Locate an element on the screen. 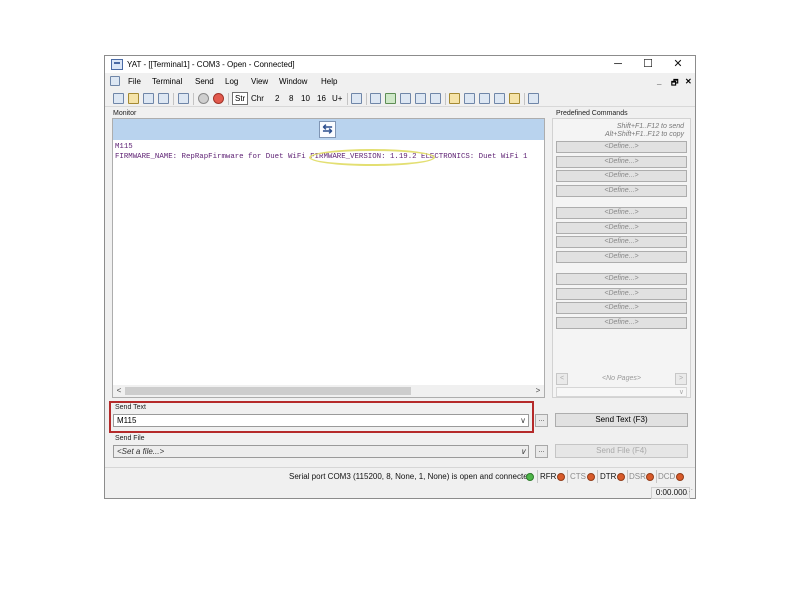 The width and height of the screenshot is (800, 600). signal-cts-led is located at coordinates (591, 477).